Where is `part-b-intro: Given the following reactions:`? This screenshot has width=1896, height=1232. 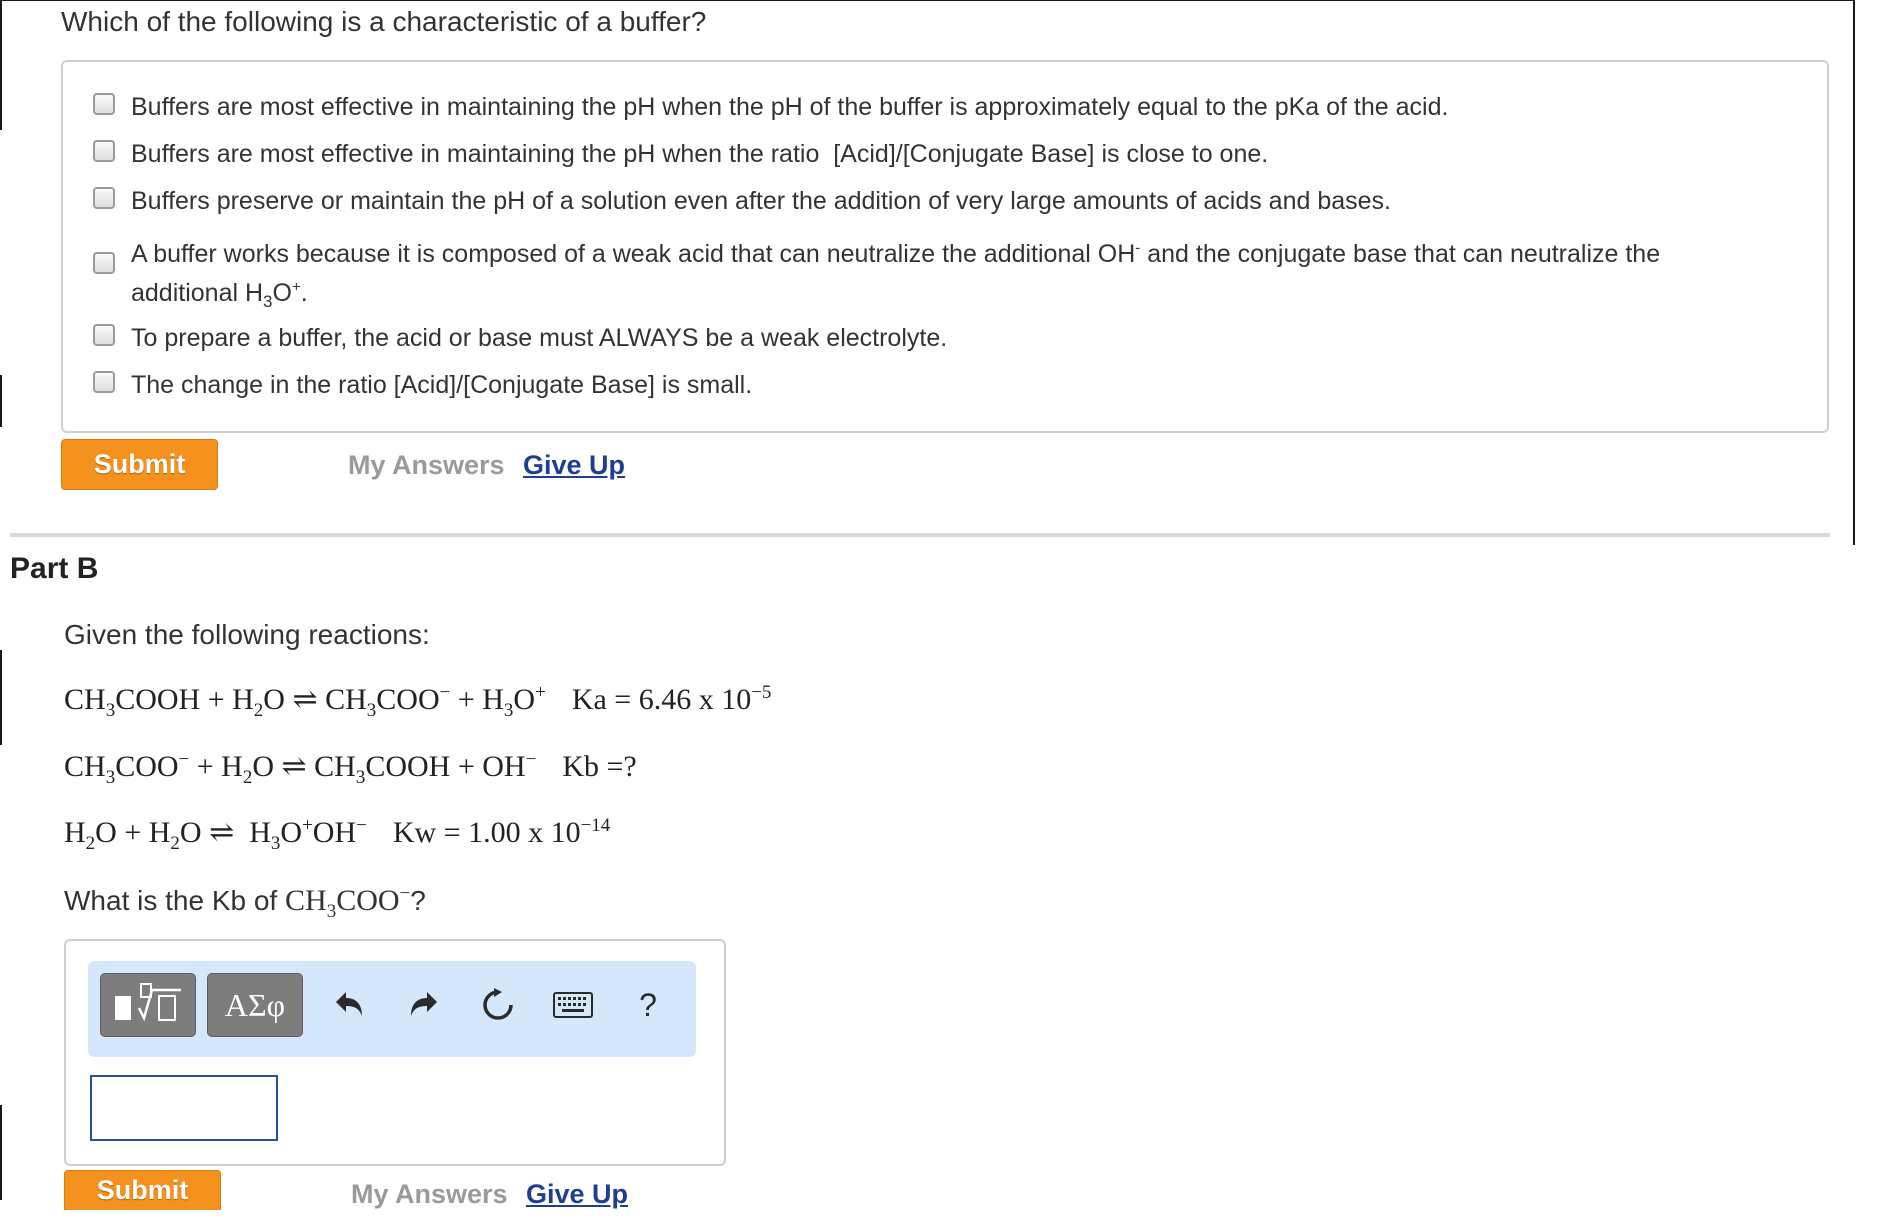
part-b-intro: Given the following reactions: is located at coordinates (247, 634).